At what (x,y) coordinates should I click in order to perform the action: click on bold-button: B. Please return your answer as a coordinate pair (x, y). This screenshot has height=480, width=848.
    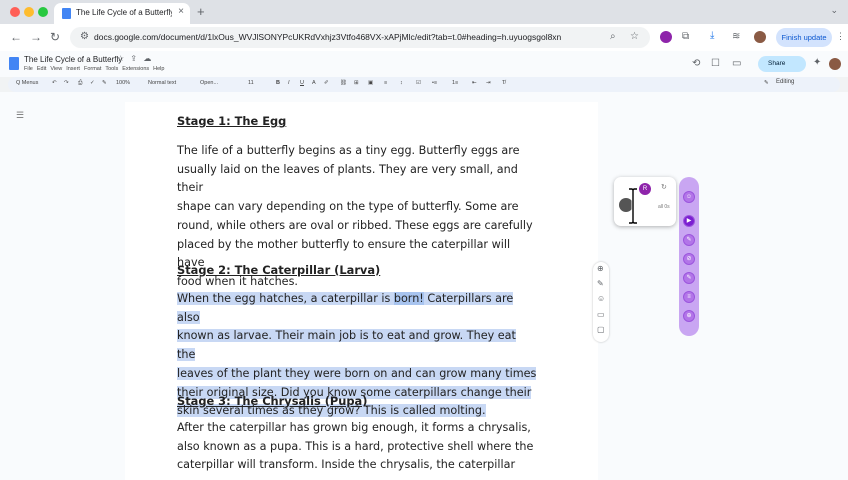
    Looking at the image, I should click on (278, 83).